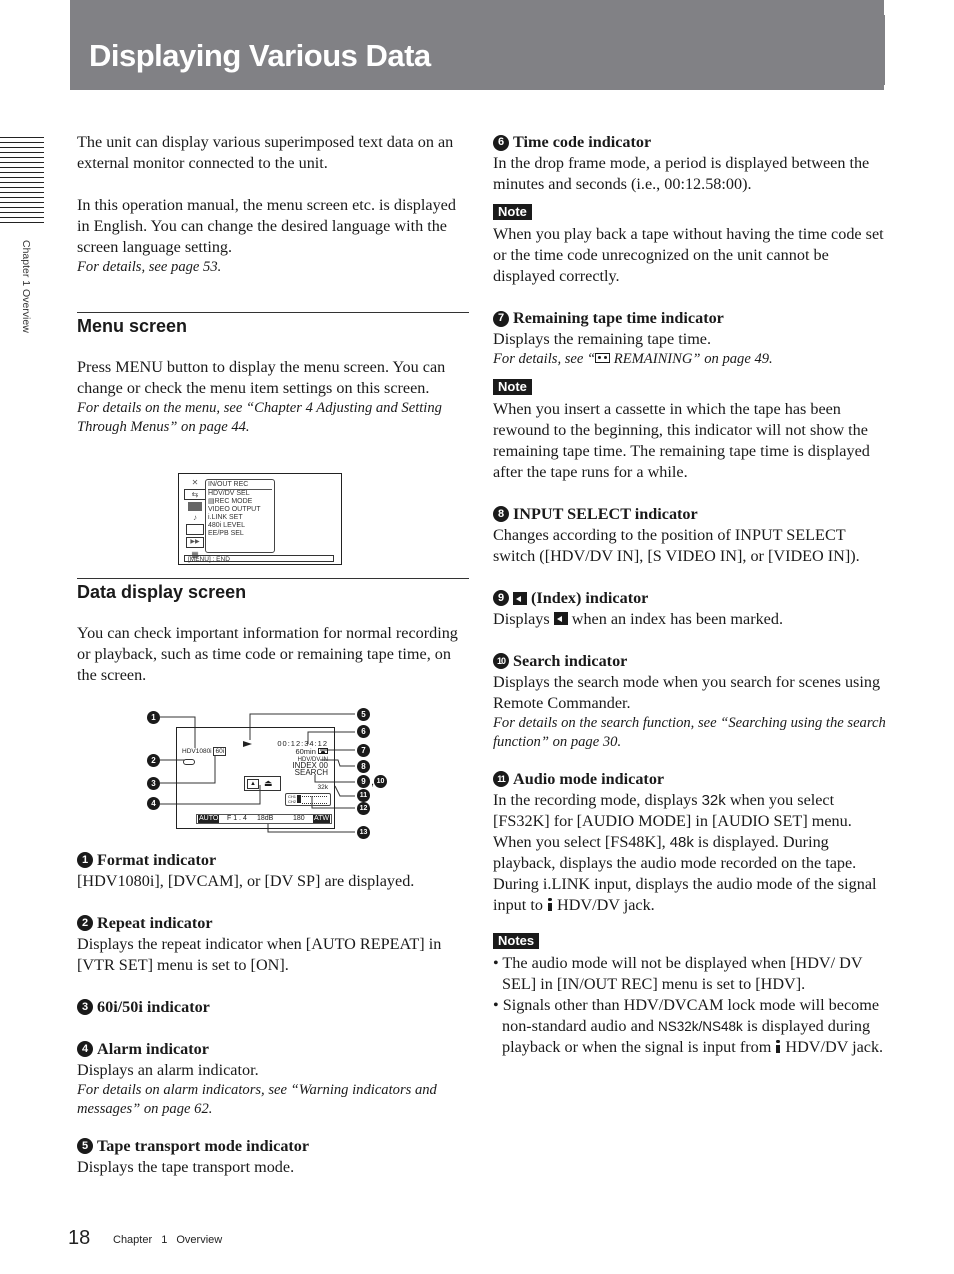  I want to click on level-scale, so click(314, 800).